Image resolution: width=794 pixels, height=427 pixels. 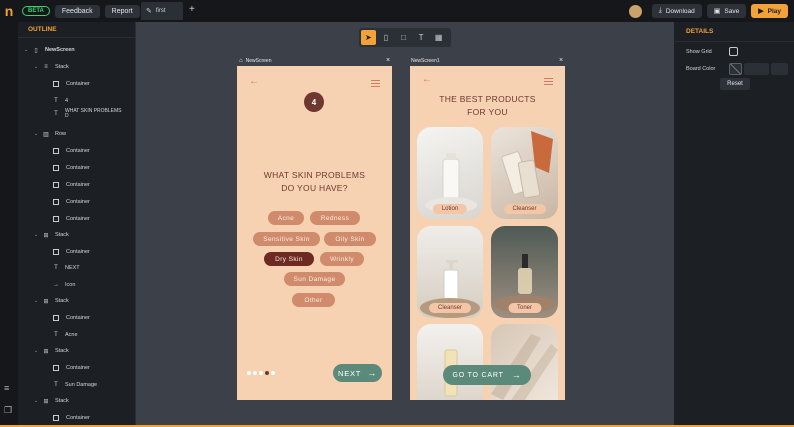 I want to click on product-card-partial, so click(x=450, y=362).